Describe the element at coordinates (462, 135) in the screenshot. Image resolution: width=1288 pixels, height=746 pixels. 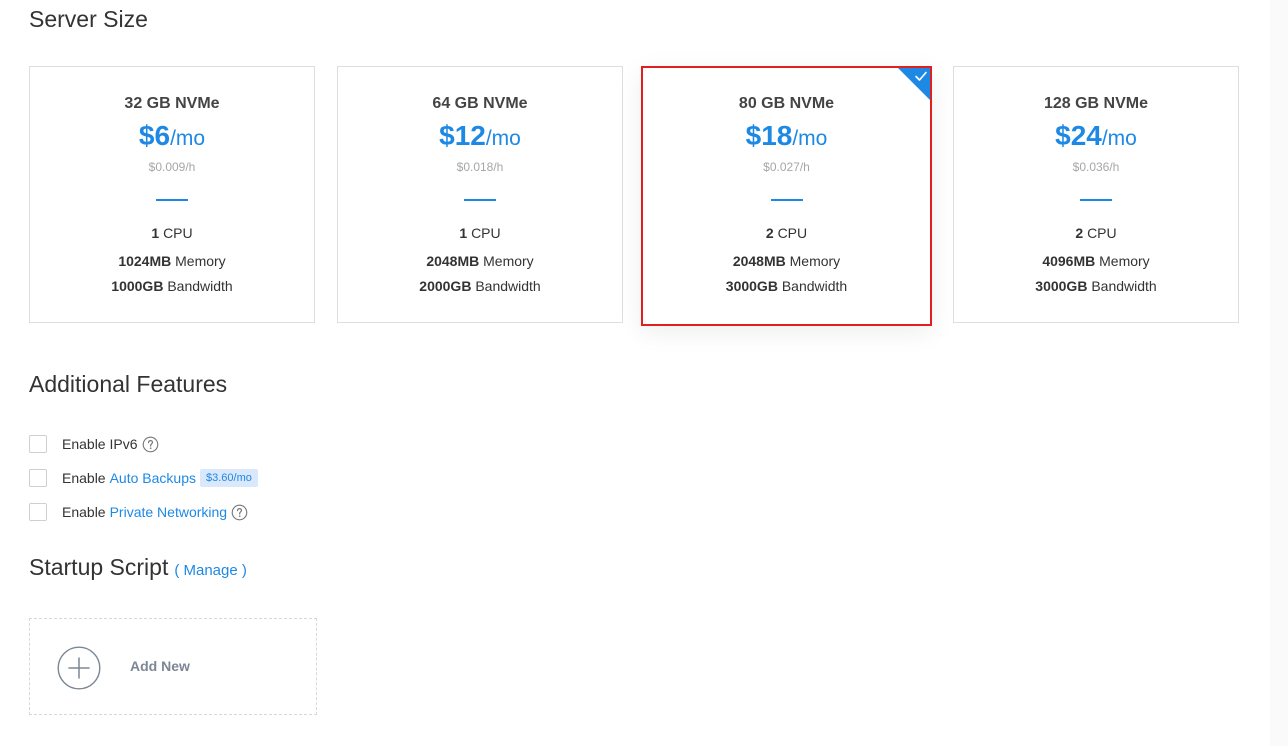
I see `price-amount: $12` at that location.